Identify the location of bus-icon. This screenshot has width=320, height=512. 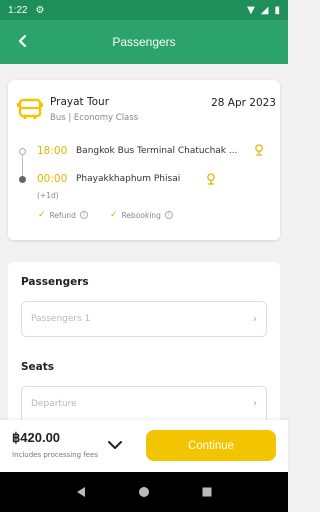
(30, 109).